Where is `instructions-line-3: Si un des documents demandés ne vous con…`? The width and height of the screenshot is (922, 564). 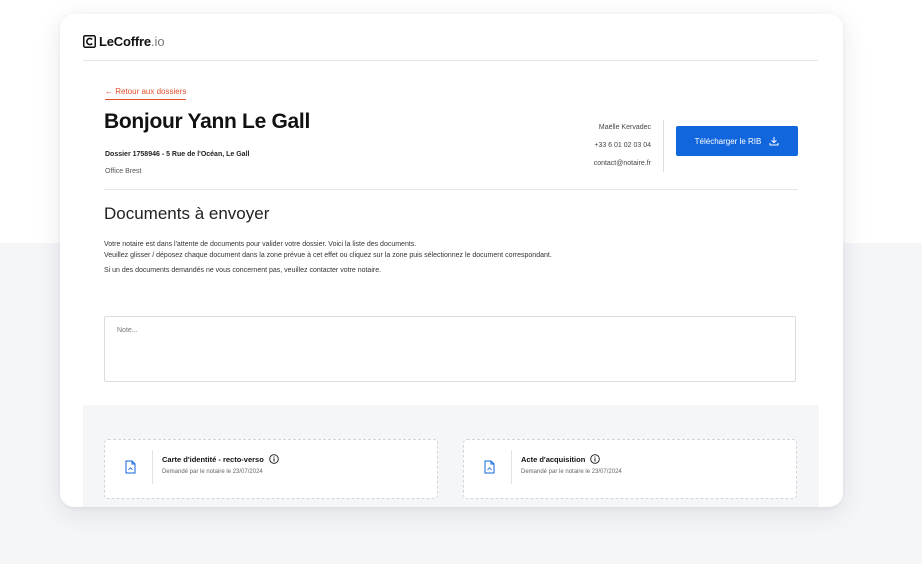 instructions-line-3: Si un des documents demandés ne vous con… is located at coordinates (243, 270).